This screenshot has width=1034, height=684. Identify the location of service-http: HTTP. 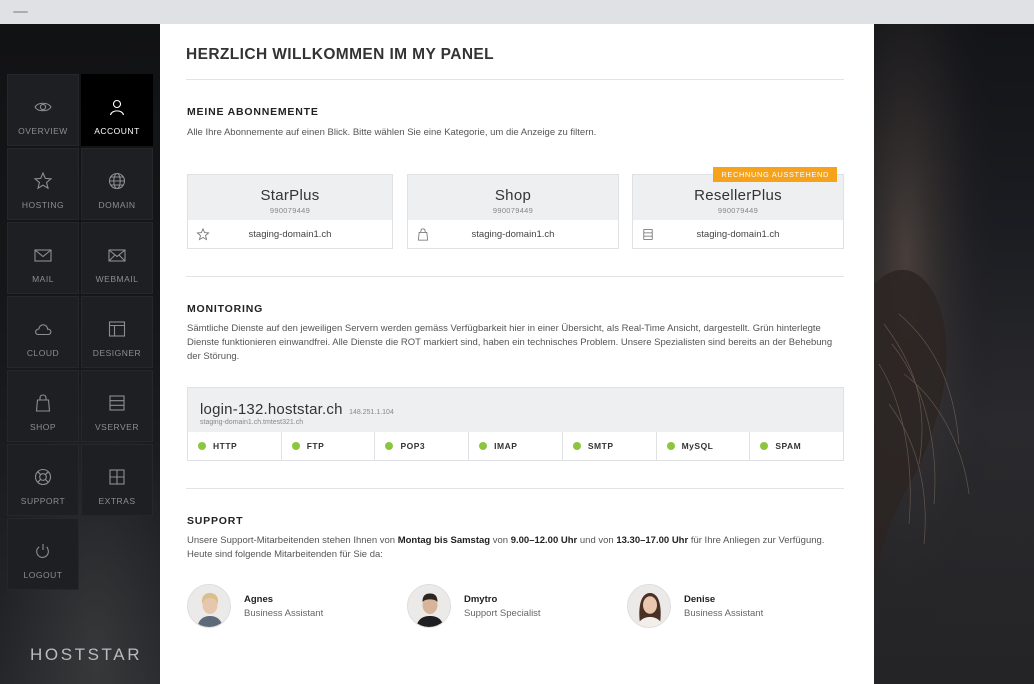
(235, 446).